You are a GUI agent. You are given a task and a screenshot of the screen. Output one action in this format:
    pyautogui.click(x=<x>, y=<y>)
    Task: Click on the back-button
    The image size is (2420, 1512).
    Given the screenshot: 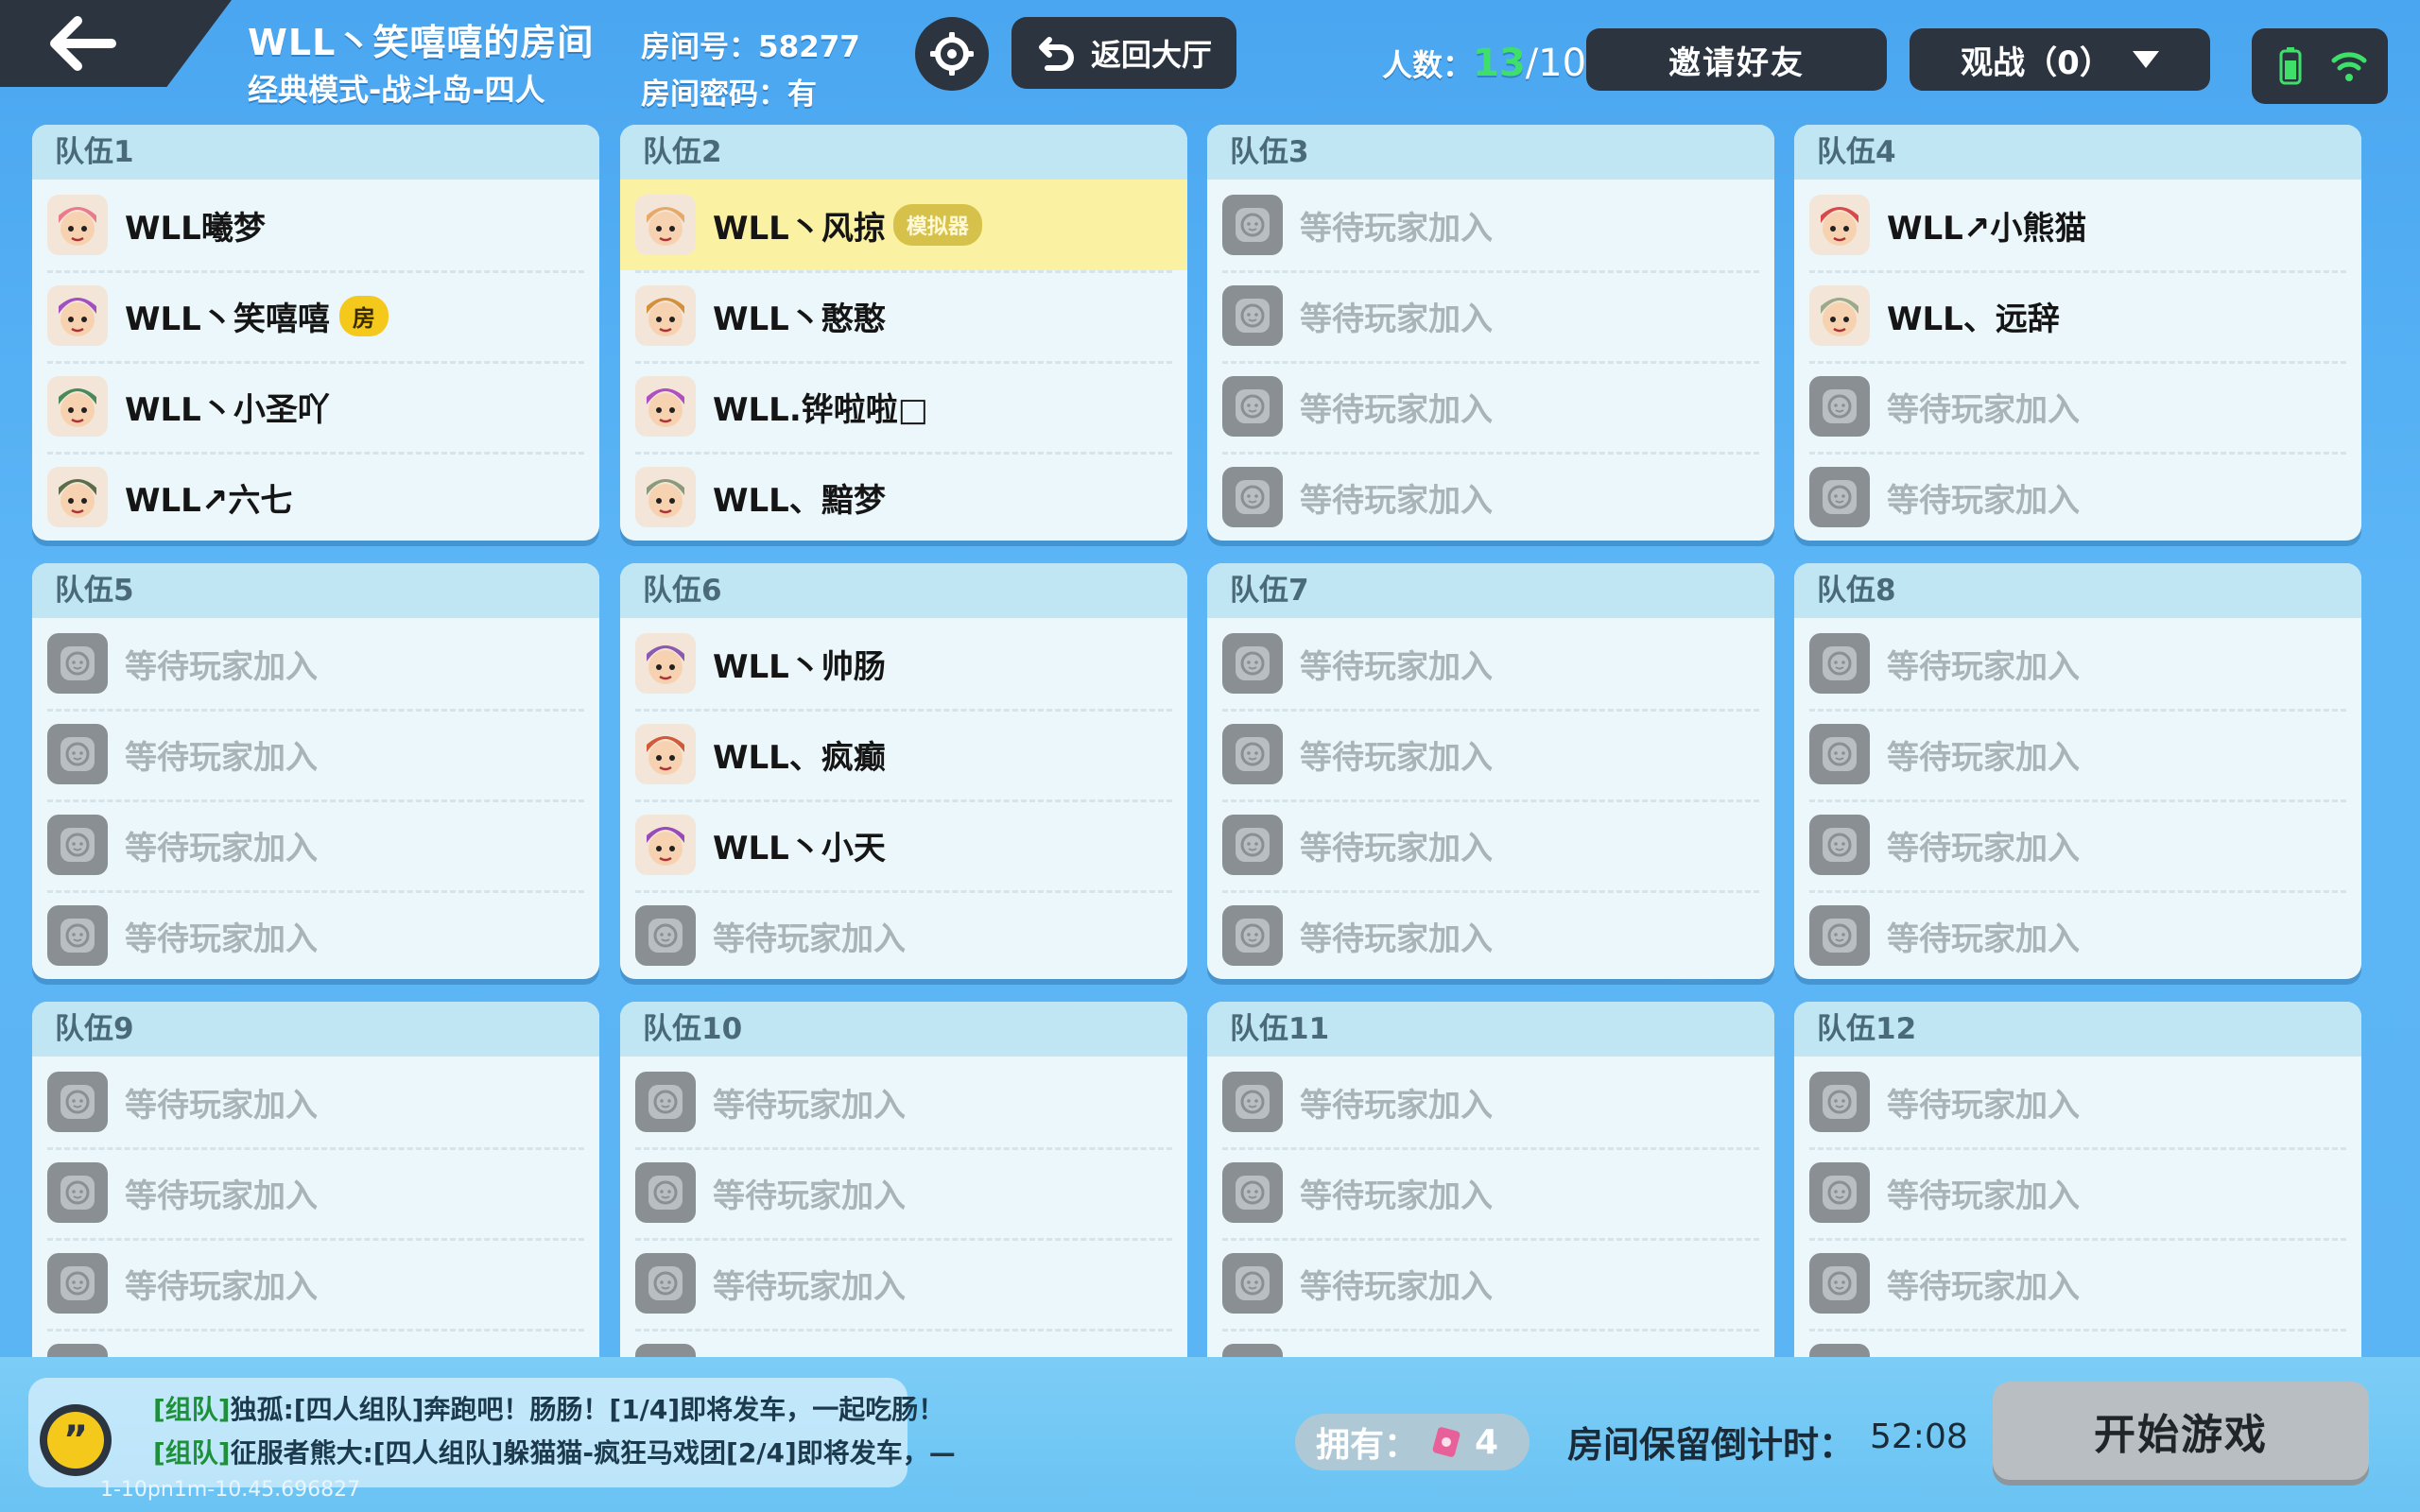 What is the action you would take?
    pyautogui.click(x=116, y=43)
    